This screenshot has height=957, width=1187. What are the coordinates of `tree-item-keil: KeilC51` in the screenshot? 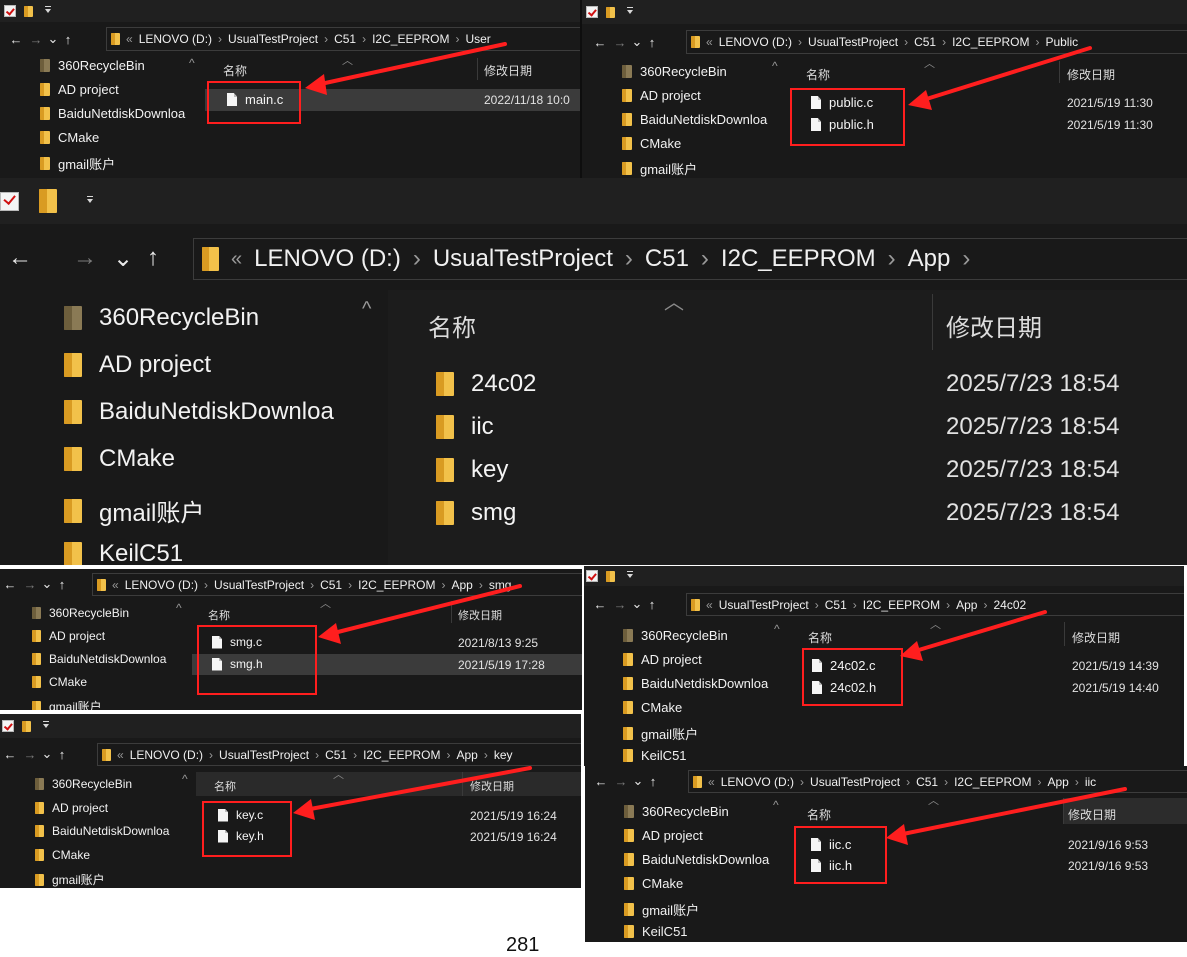 It's located at (655, 755).